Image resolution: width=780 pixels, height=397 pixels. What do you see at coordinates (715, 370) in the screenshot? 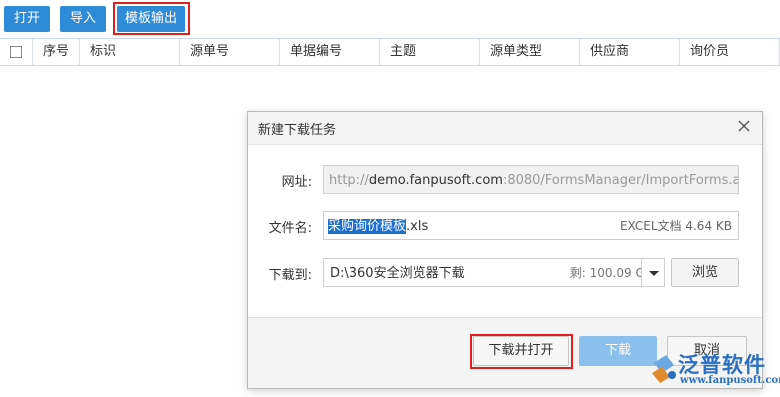
I see `watermark-logo: 泛普软件 www.fanpusoft.com` at bounding box center [715, 370].